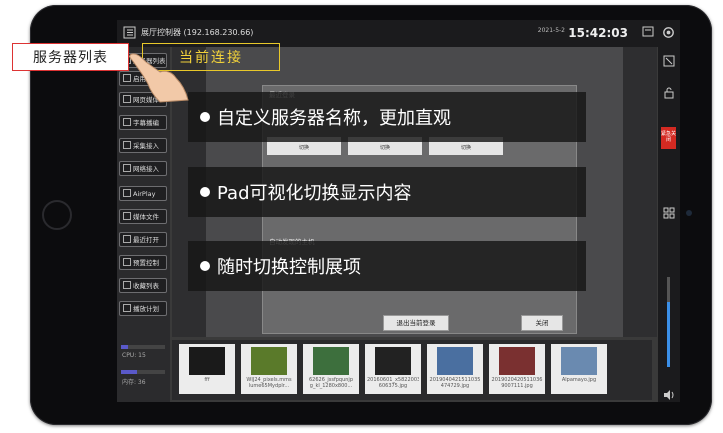 The image size is (723, 433). I want to click on clock-icon, so click(127, 239).